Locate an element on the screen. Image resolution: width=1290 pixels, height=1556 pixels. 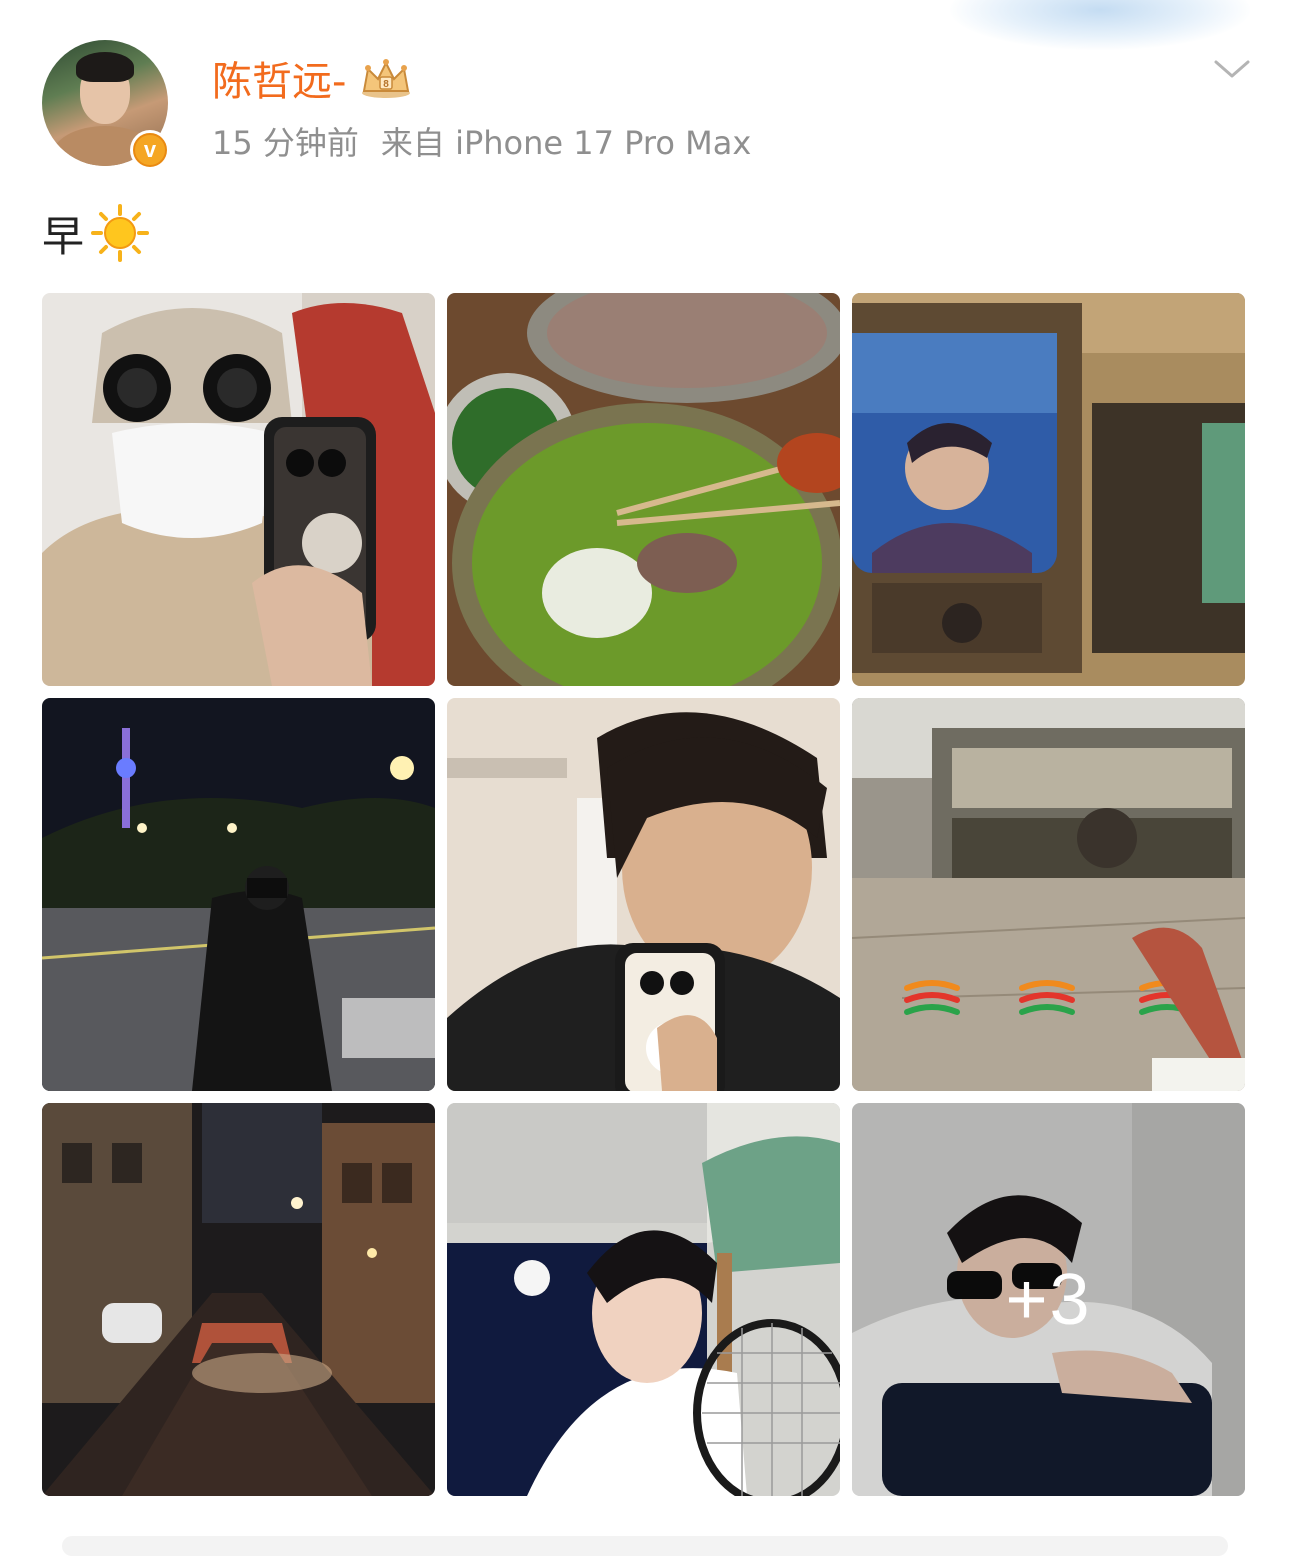
photo-knit-beanie-mirror-selfie is located at coordinates (238, 489).